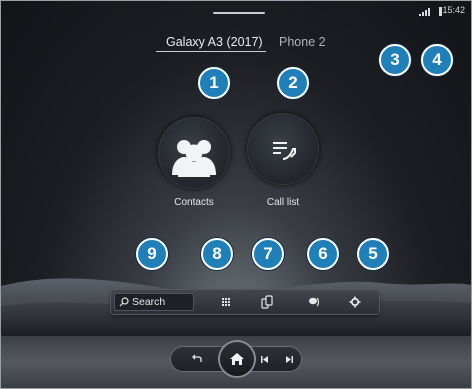 This screenshot has width=472, height=389. What do you see at coordinates (293, 83) in the screenshot?
I see `callout-2: 2` at bounding box center [293, 83].